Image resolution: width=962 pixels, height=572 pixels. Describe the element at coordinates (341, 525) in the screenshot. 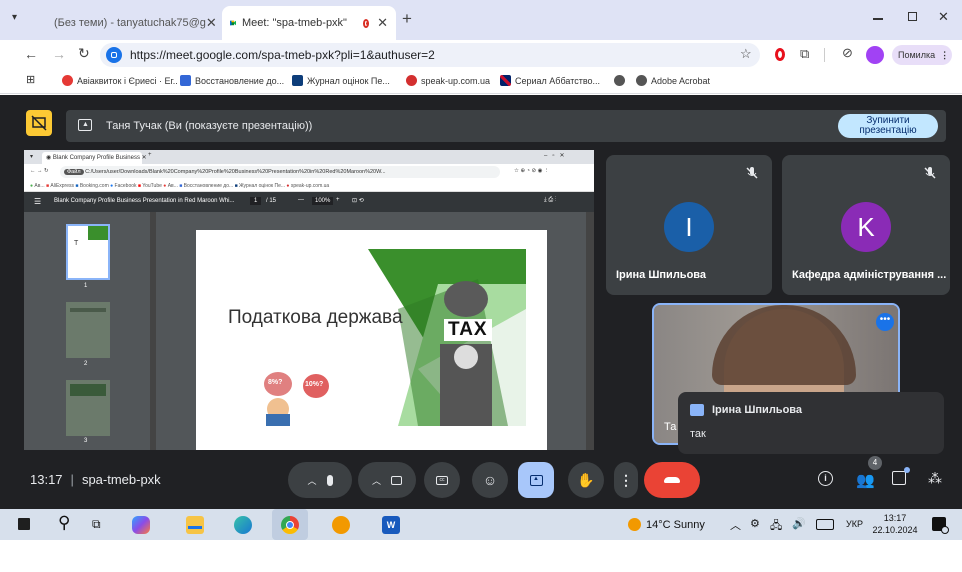

I see `chrome-profile-icon` at that location.